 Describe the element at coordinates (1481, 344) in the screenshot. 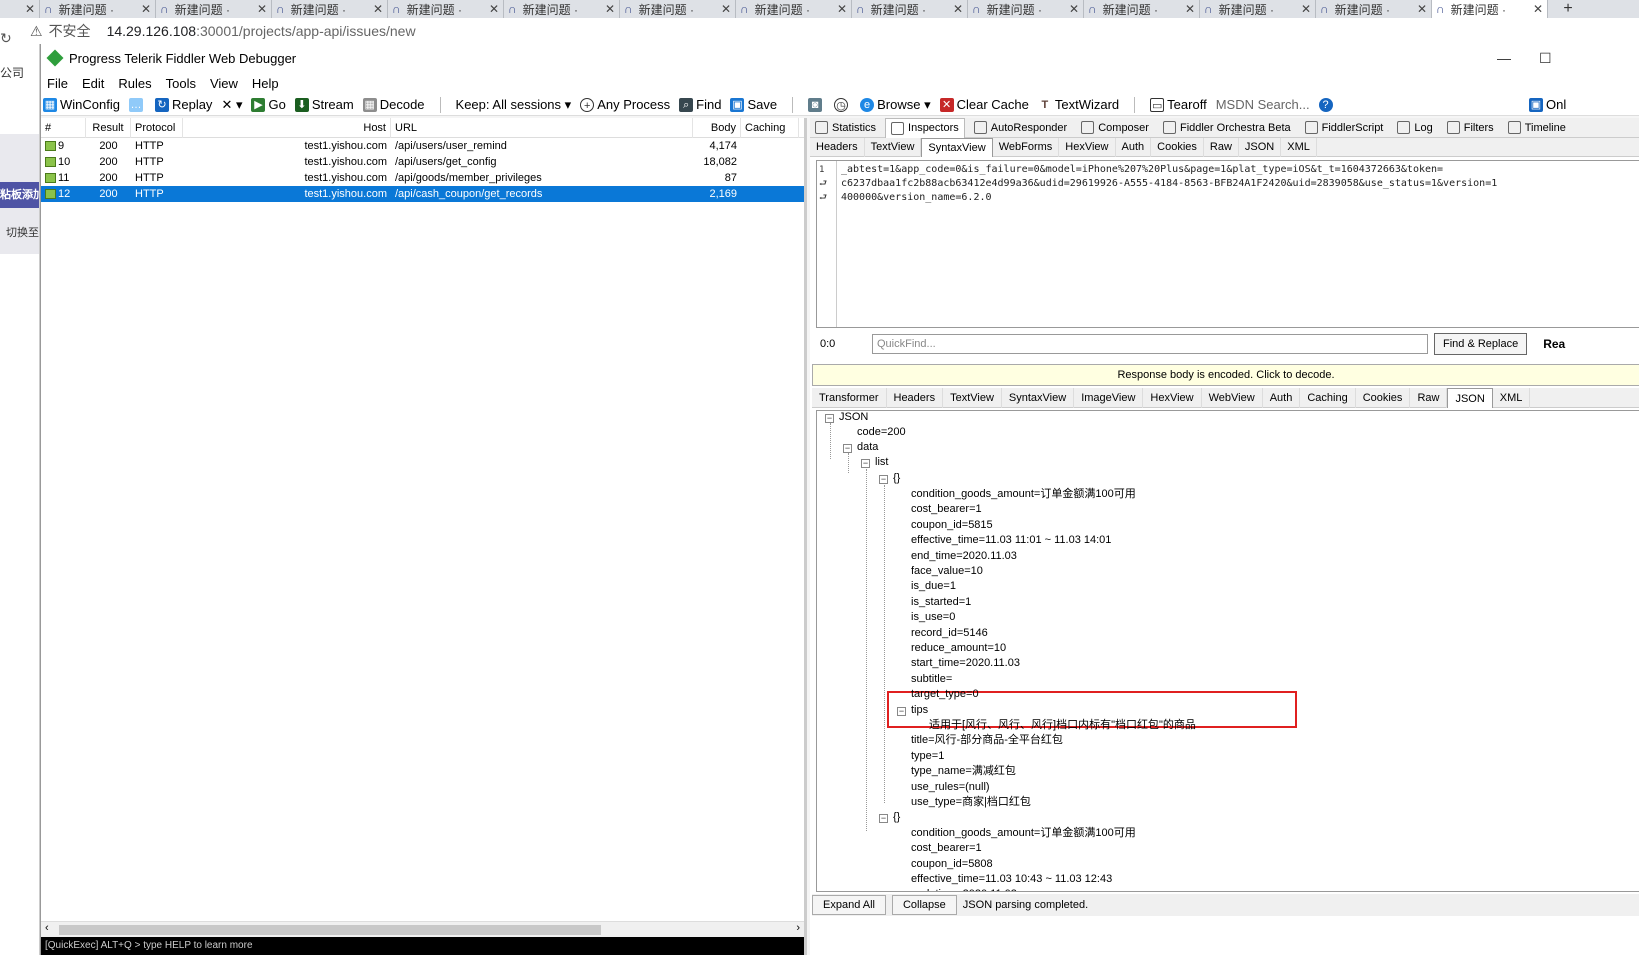

I see `find-replace-button: Find & Replace` at that location.